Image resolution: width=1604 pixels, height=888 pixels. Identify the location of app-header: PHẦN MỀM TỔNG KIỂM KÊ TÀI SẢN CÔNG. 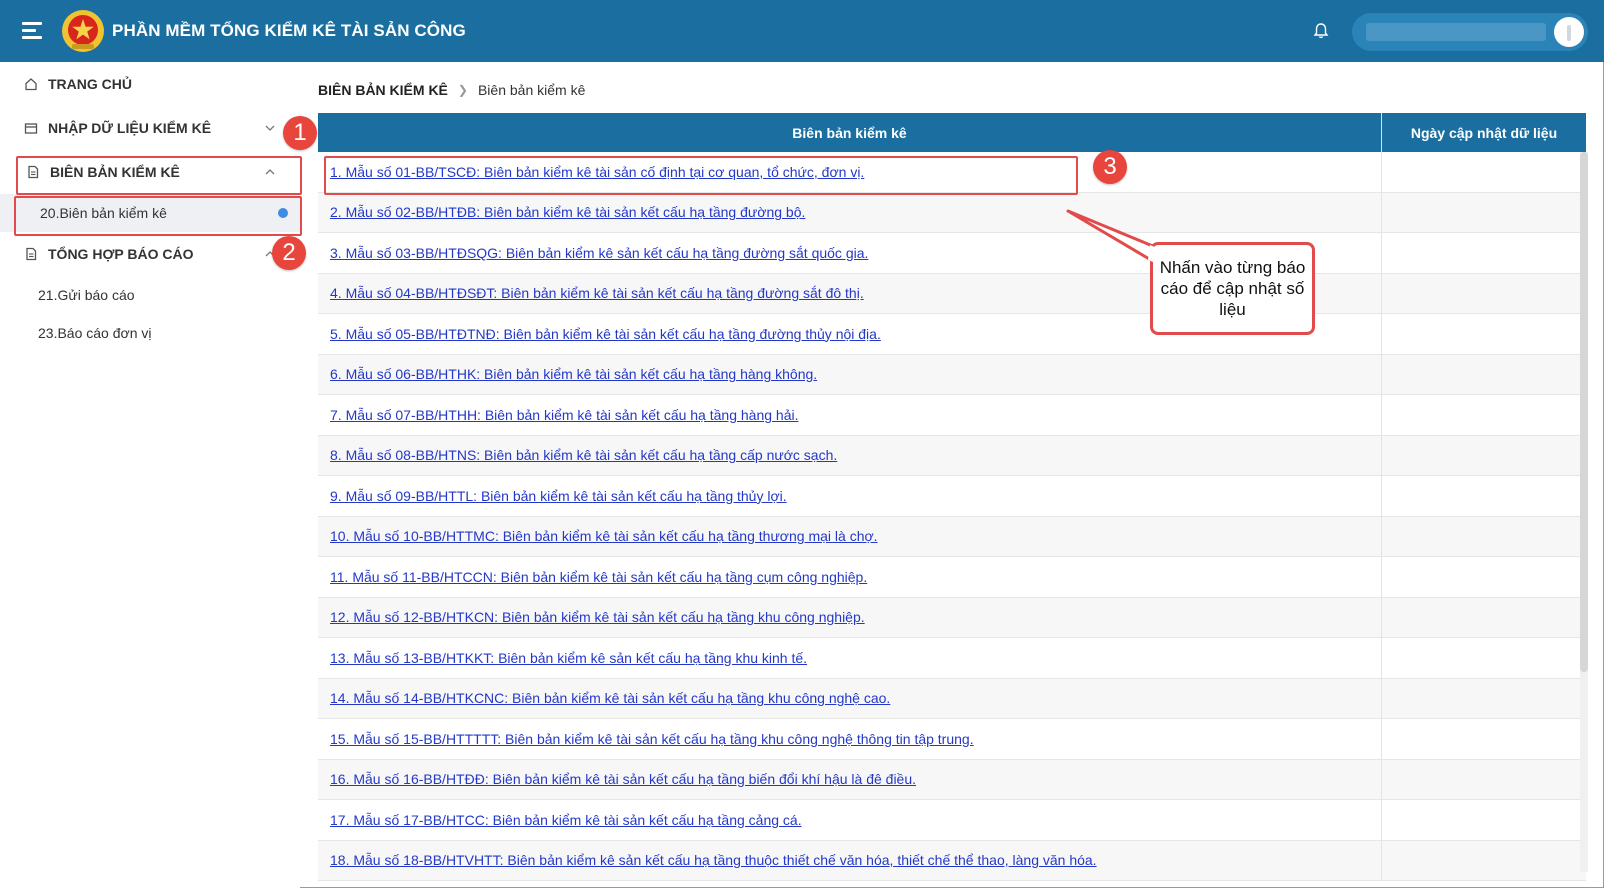
(802, 31).